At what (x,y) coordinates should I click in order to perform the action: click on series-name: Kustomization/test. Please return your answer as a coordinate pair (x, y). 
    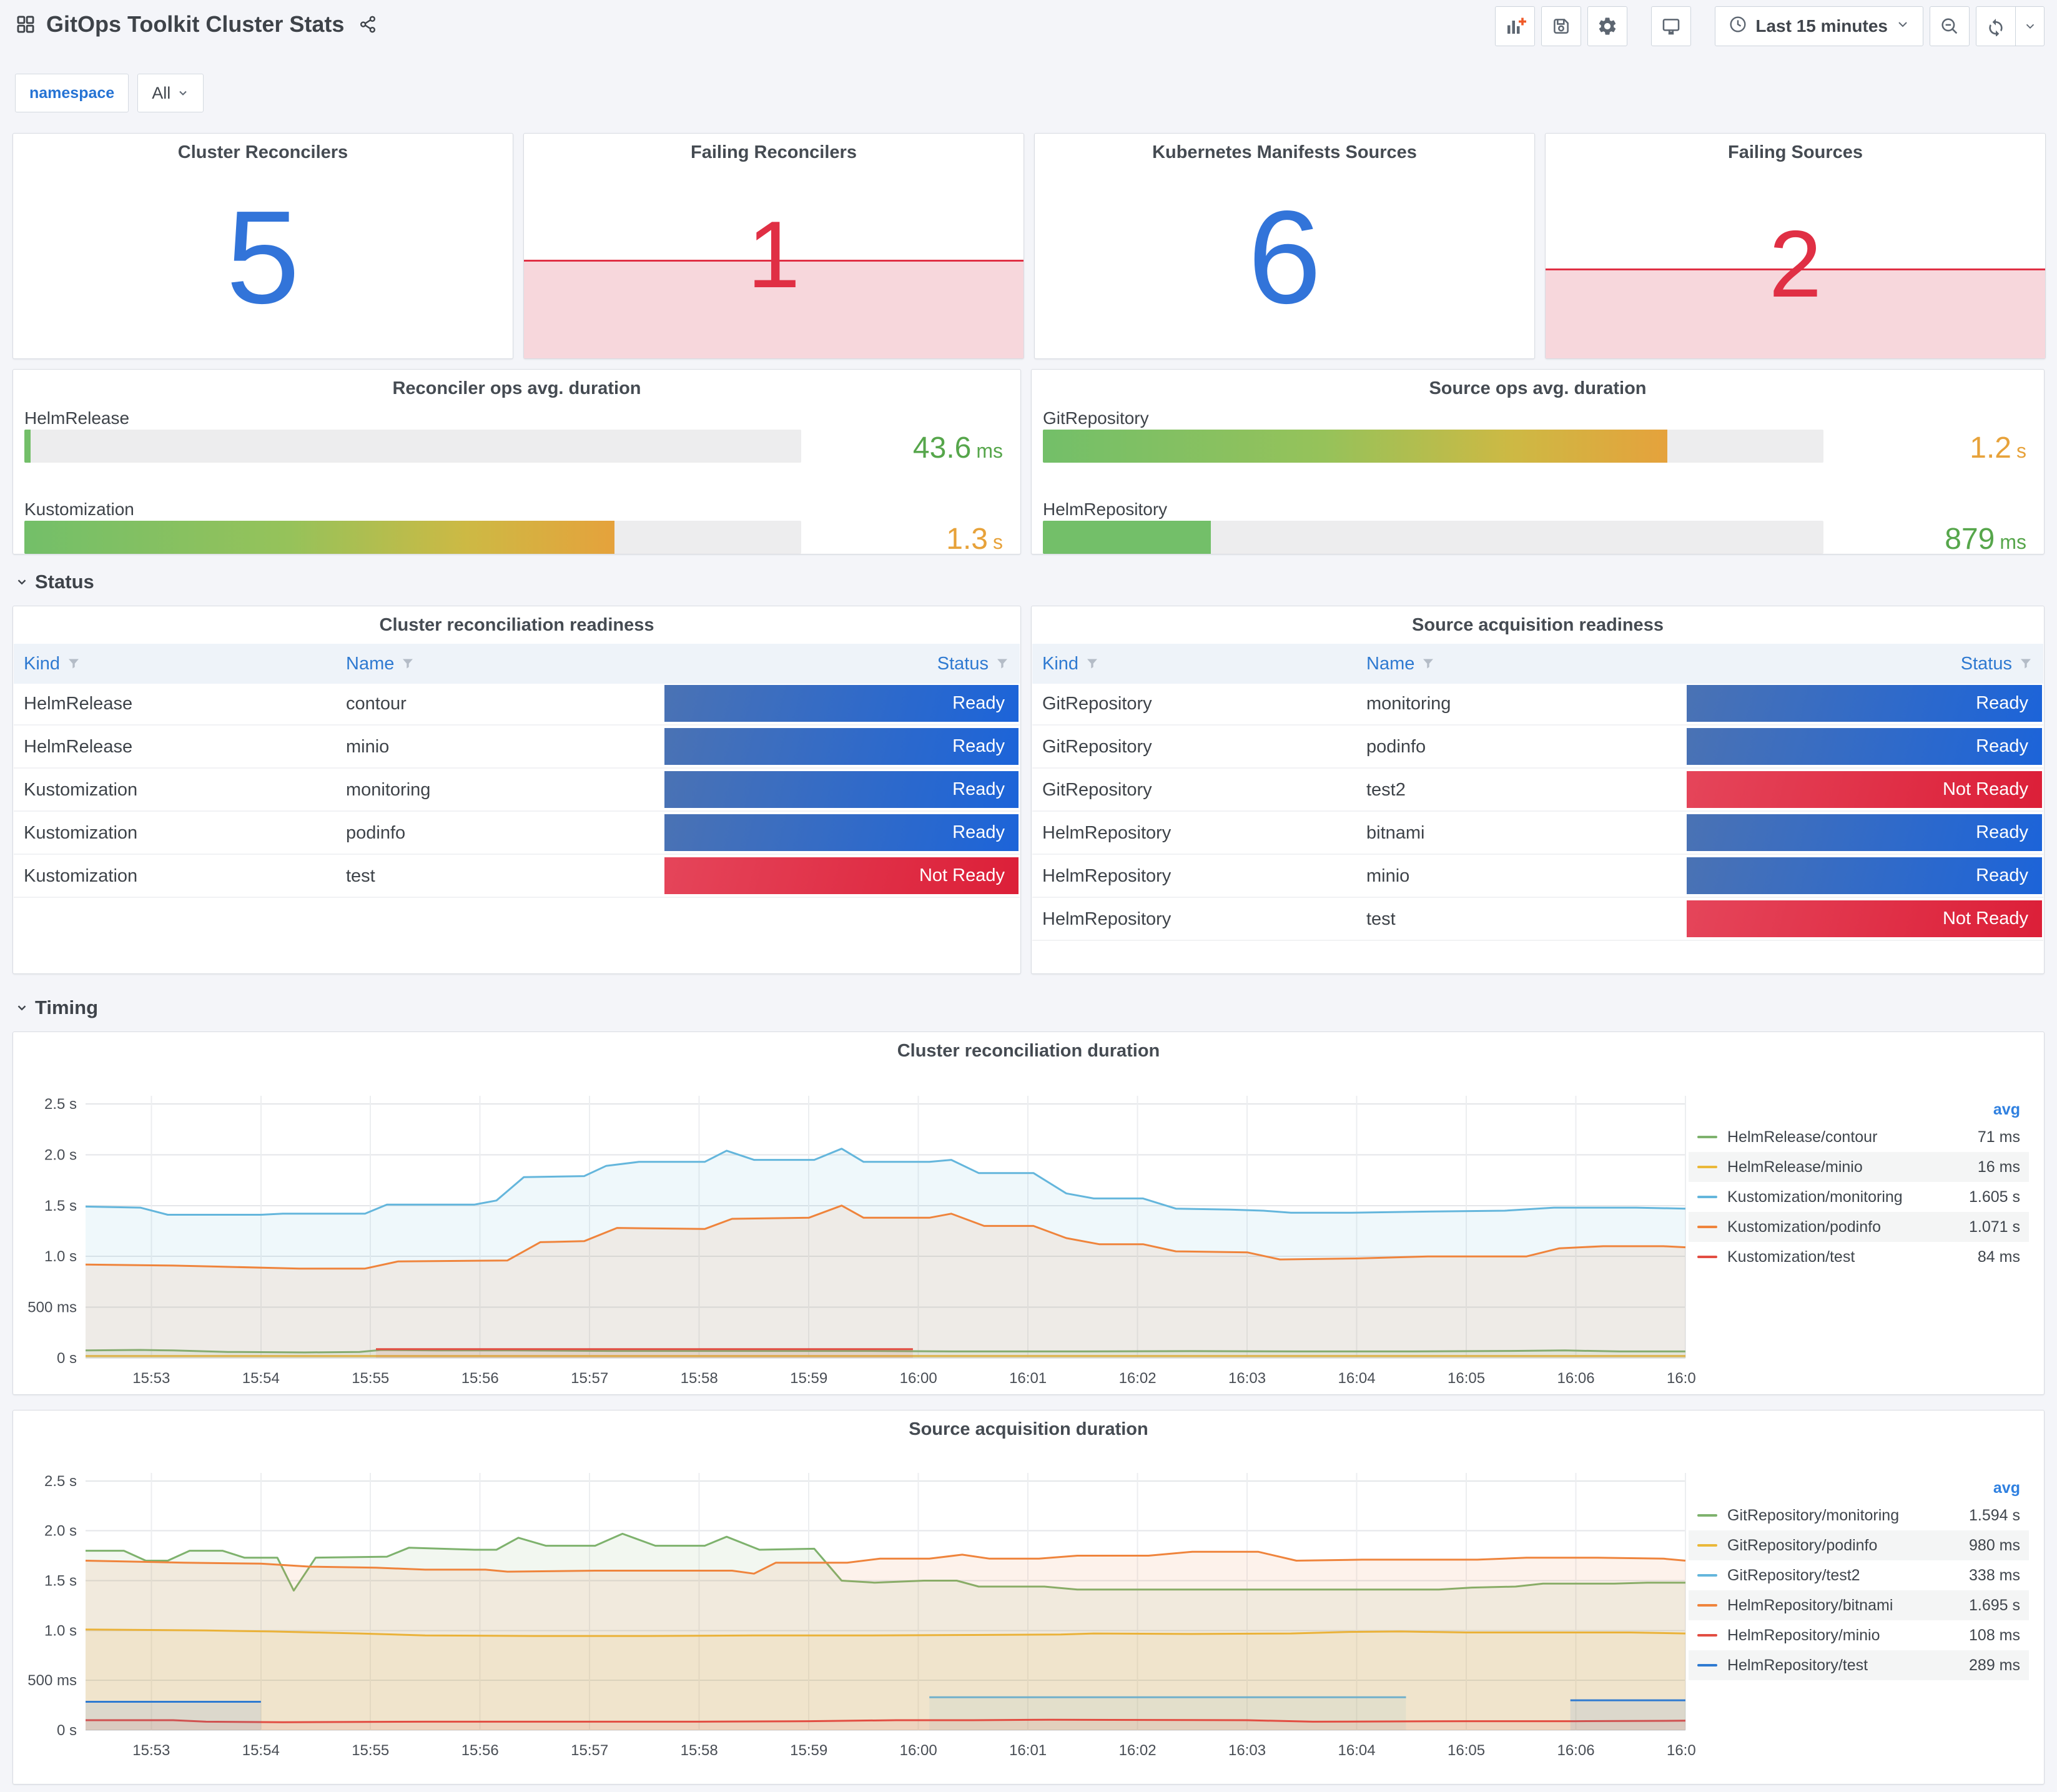
    Looking at the image, I should click on (1791, 1257).